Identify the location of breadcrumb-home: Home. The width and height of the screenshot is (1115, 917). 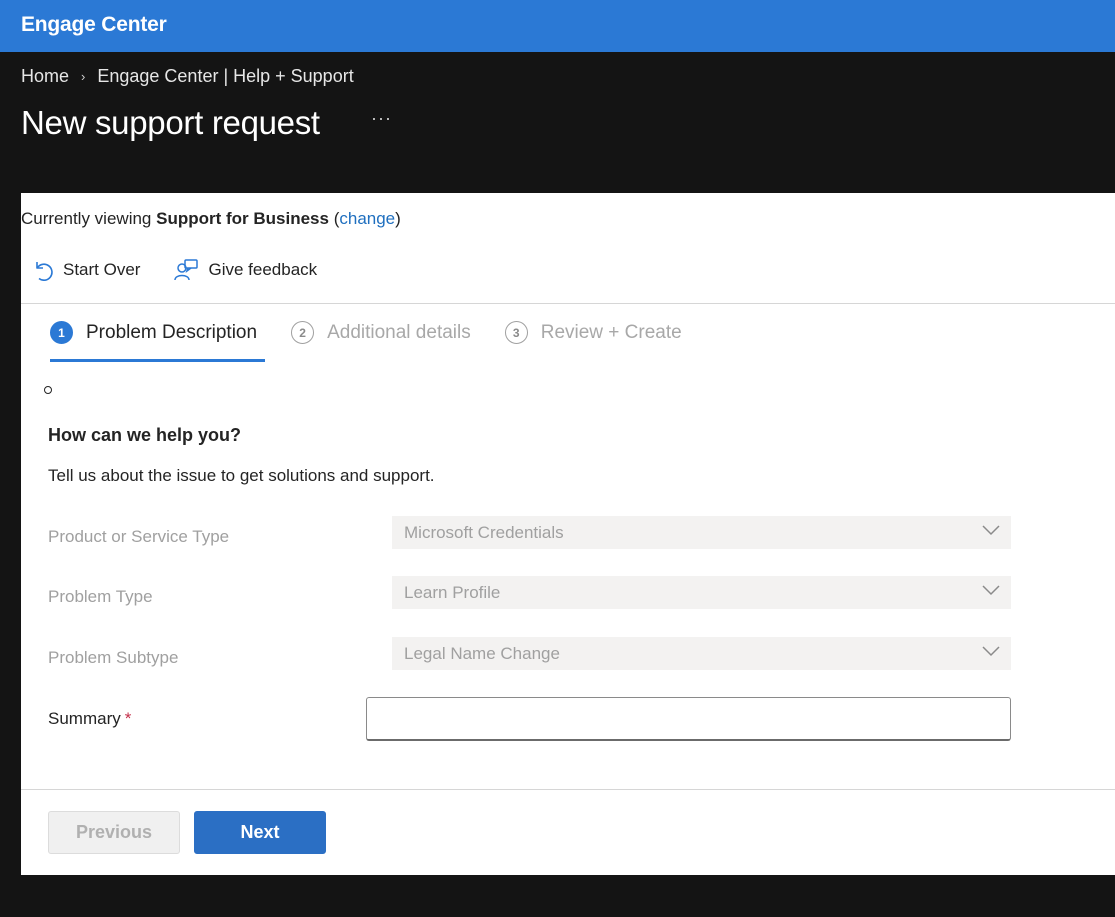
(45, 76).